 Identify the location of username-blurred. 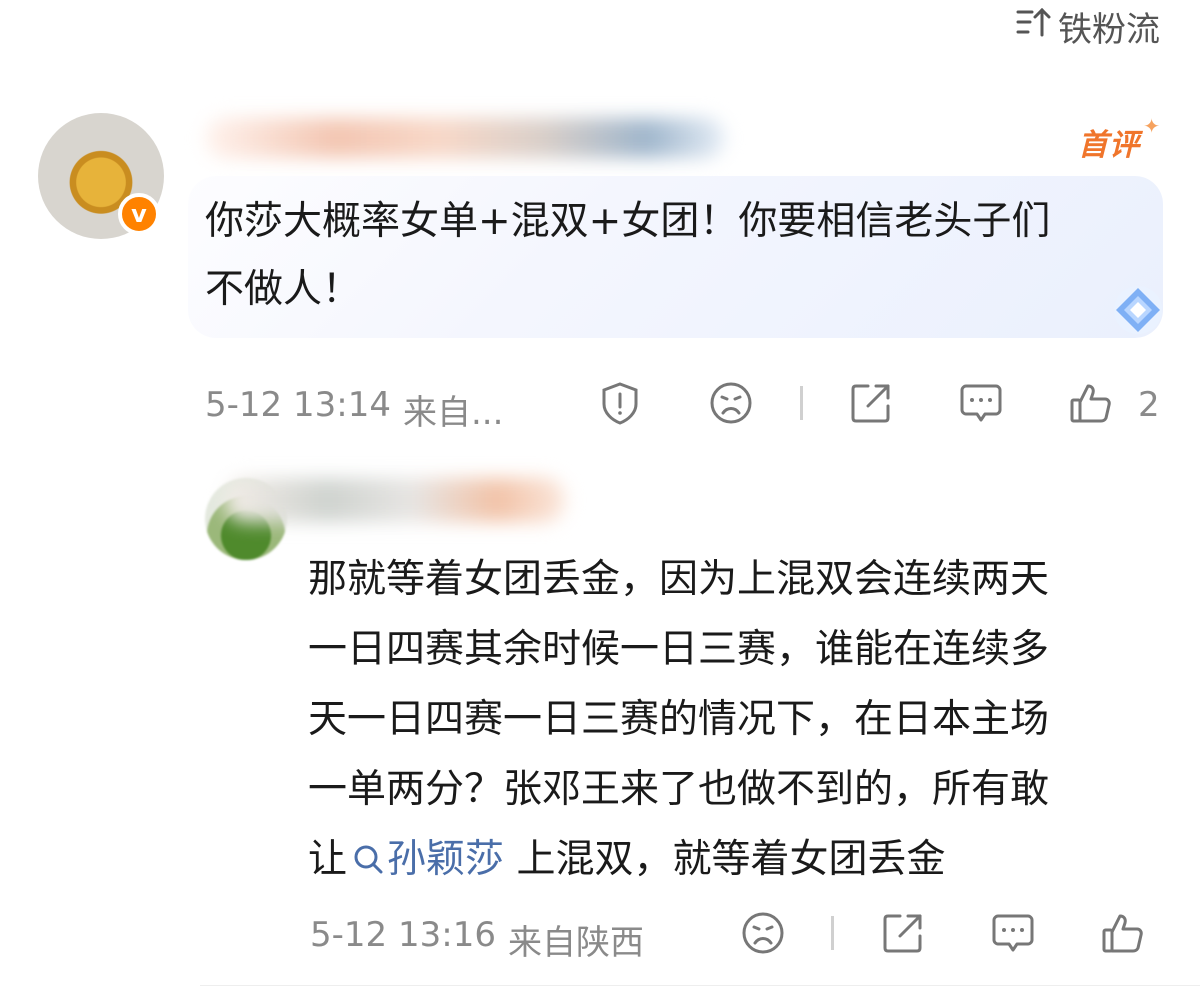
(465, 138).